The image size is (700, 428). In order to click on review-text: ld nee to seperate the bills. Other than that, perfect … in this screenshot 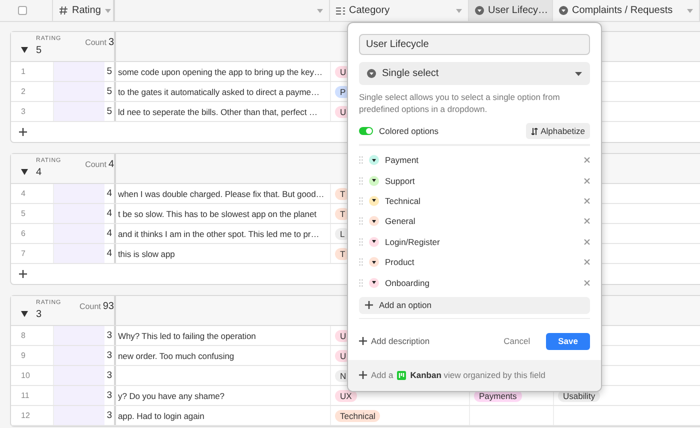, I will do `click(218, 111)`.